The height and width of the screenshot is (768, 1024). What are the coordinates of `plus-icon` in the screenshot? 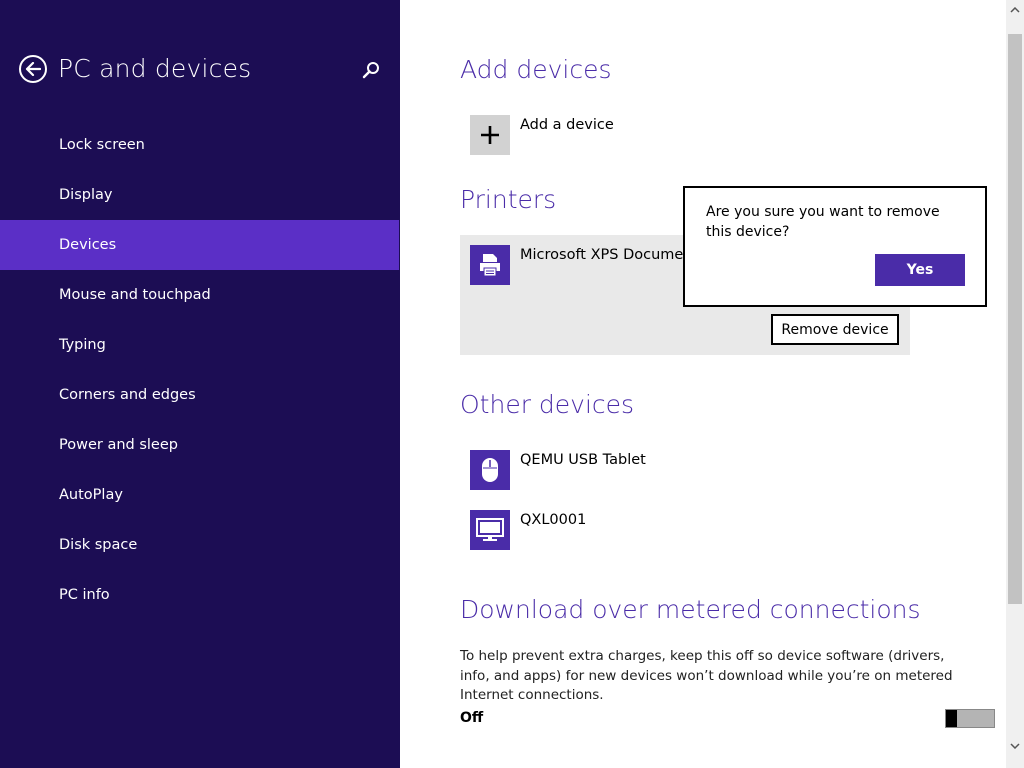 It's located at (490, 135).